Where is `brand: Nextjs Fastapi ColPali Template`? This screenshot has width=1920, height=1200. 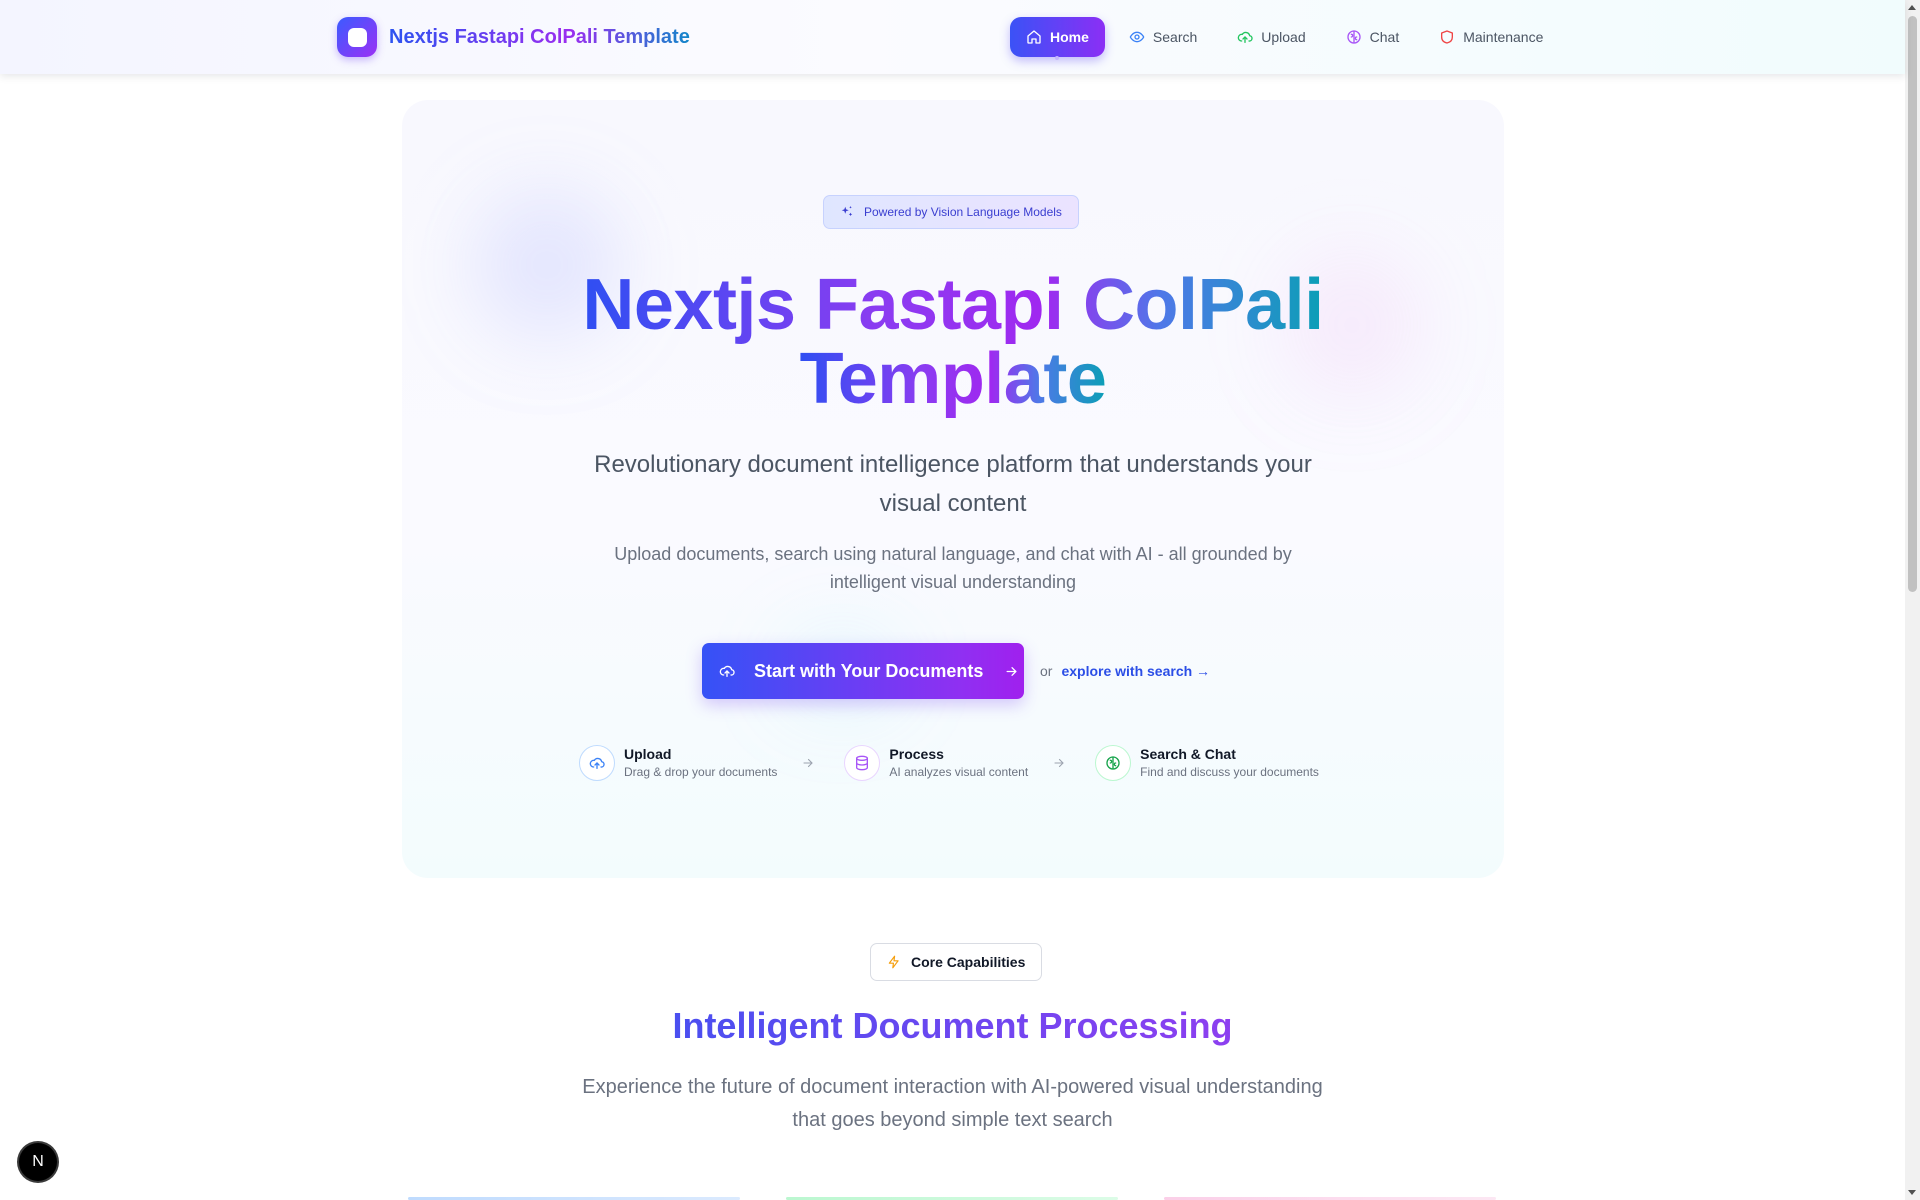
brand: Nextjs Fastapi ColPali Template is located at coordinates (513, 37).